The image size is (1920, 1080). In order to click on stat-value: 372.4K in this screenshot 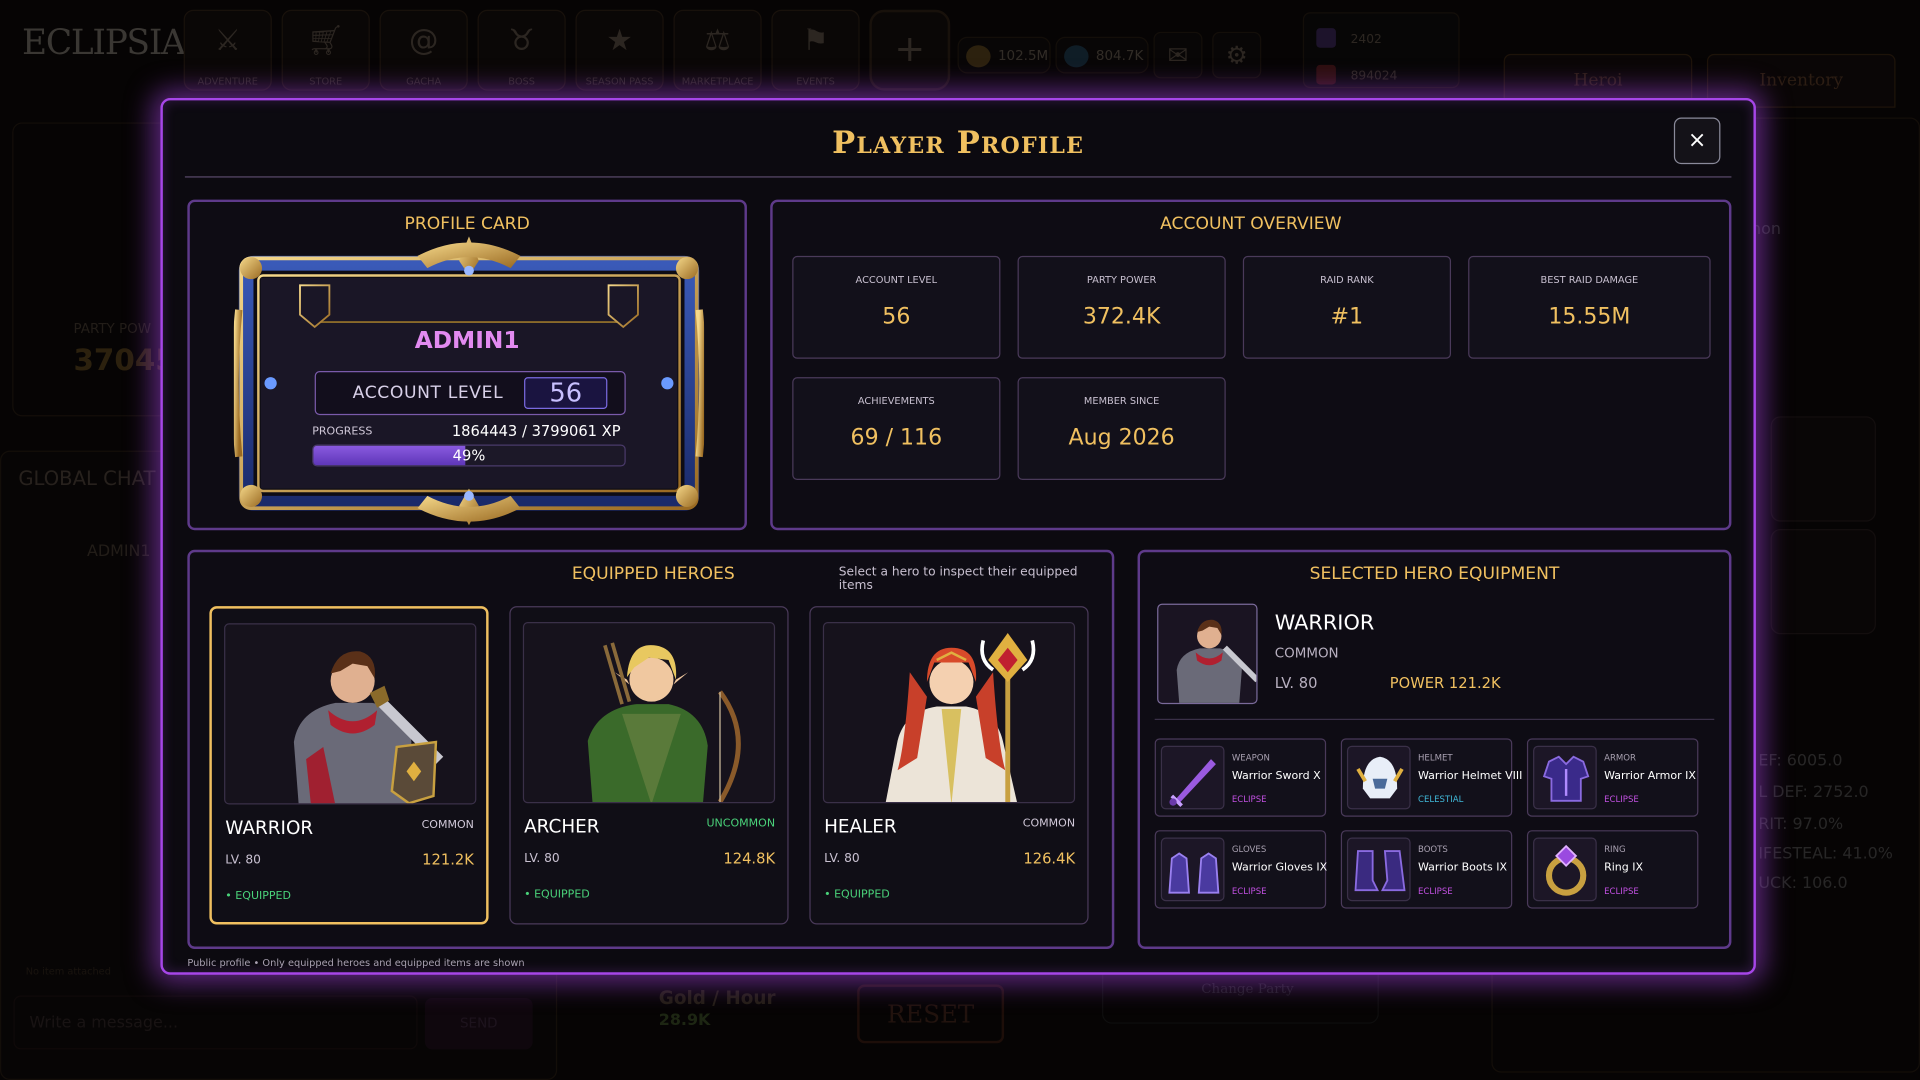, I will do `click(1121, 316)`.